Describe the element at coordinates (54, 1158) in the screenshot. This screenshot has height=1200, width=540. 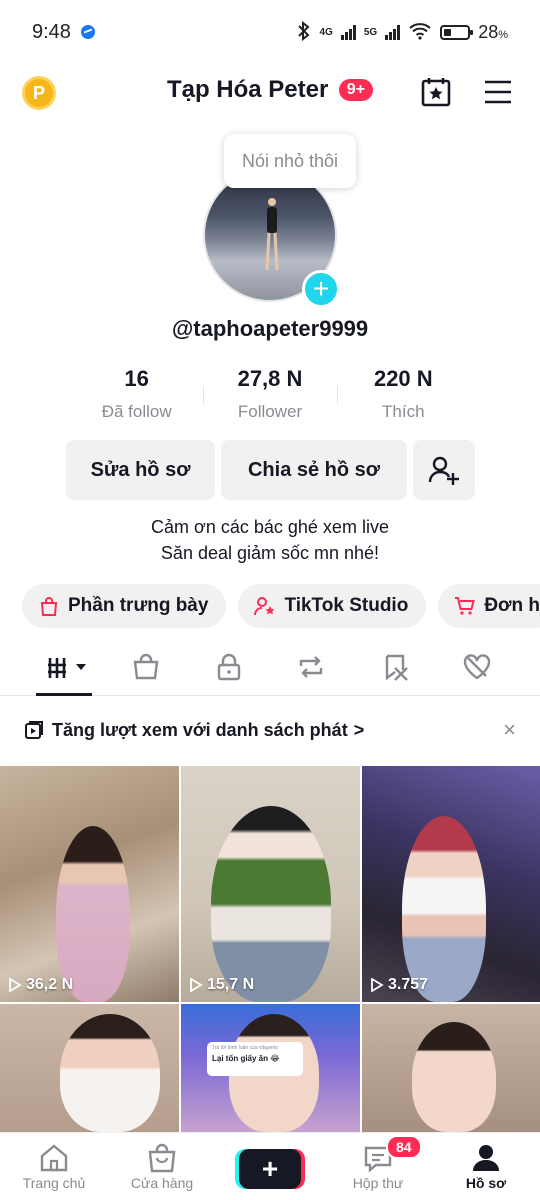
I see `home-icon` at that location.